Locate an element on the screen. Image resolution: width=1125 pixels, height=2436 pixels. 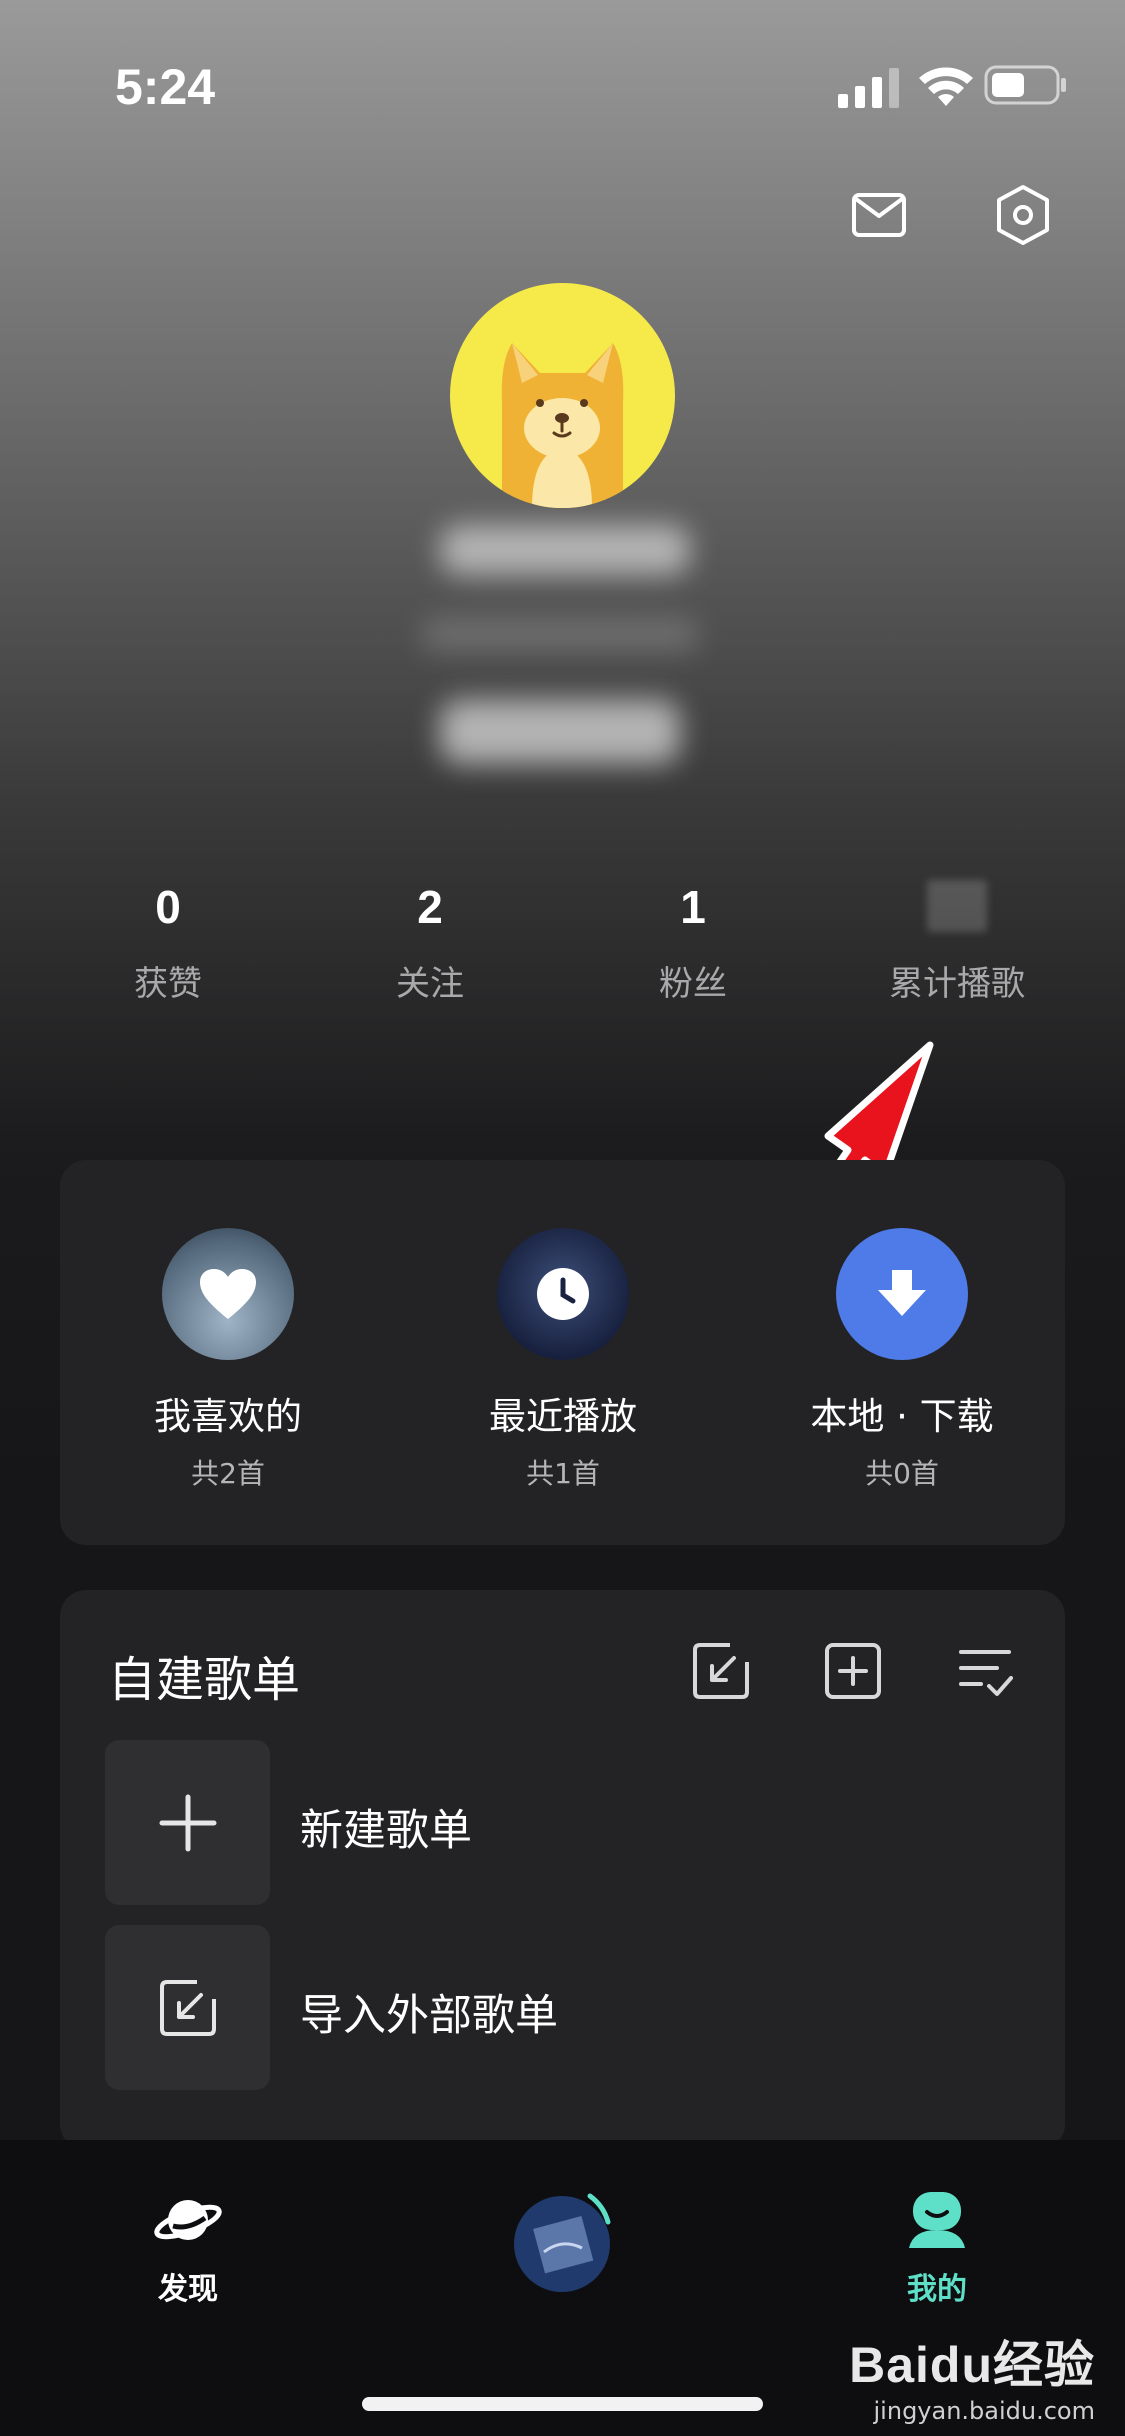
quick-item-liked: 我喜欢的 共2首 is located at coordinates (228, 1360).